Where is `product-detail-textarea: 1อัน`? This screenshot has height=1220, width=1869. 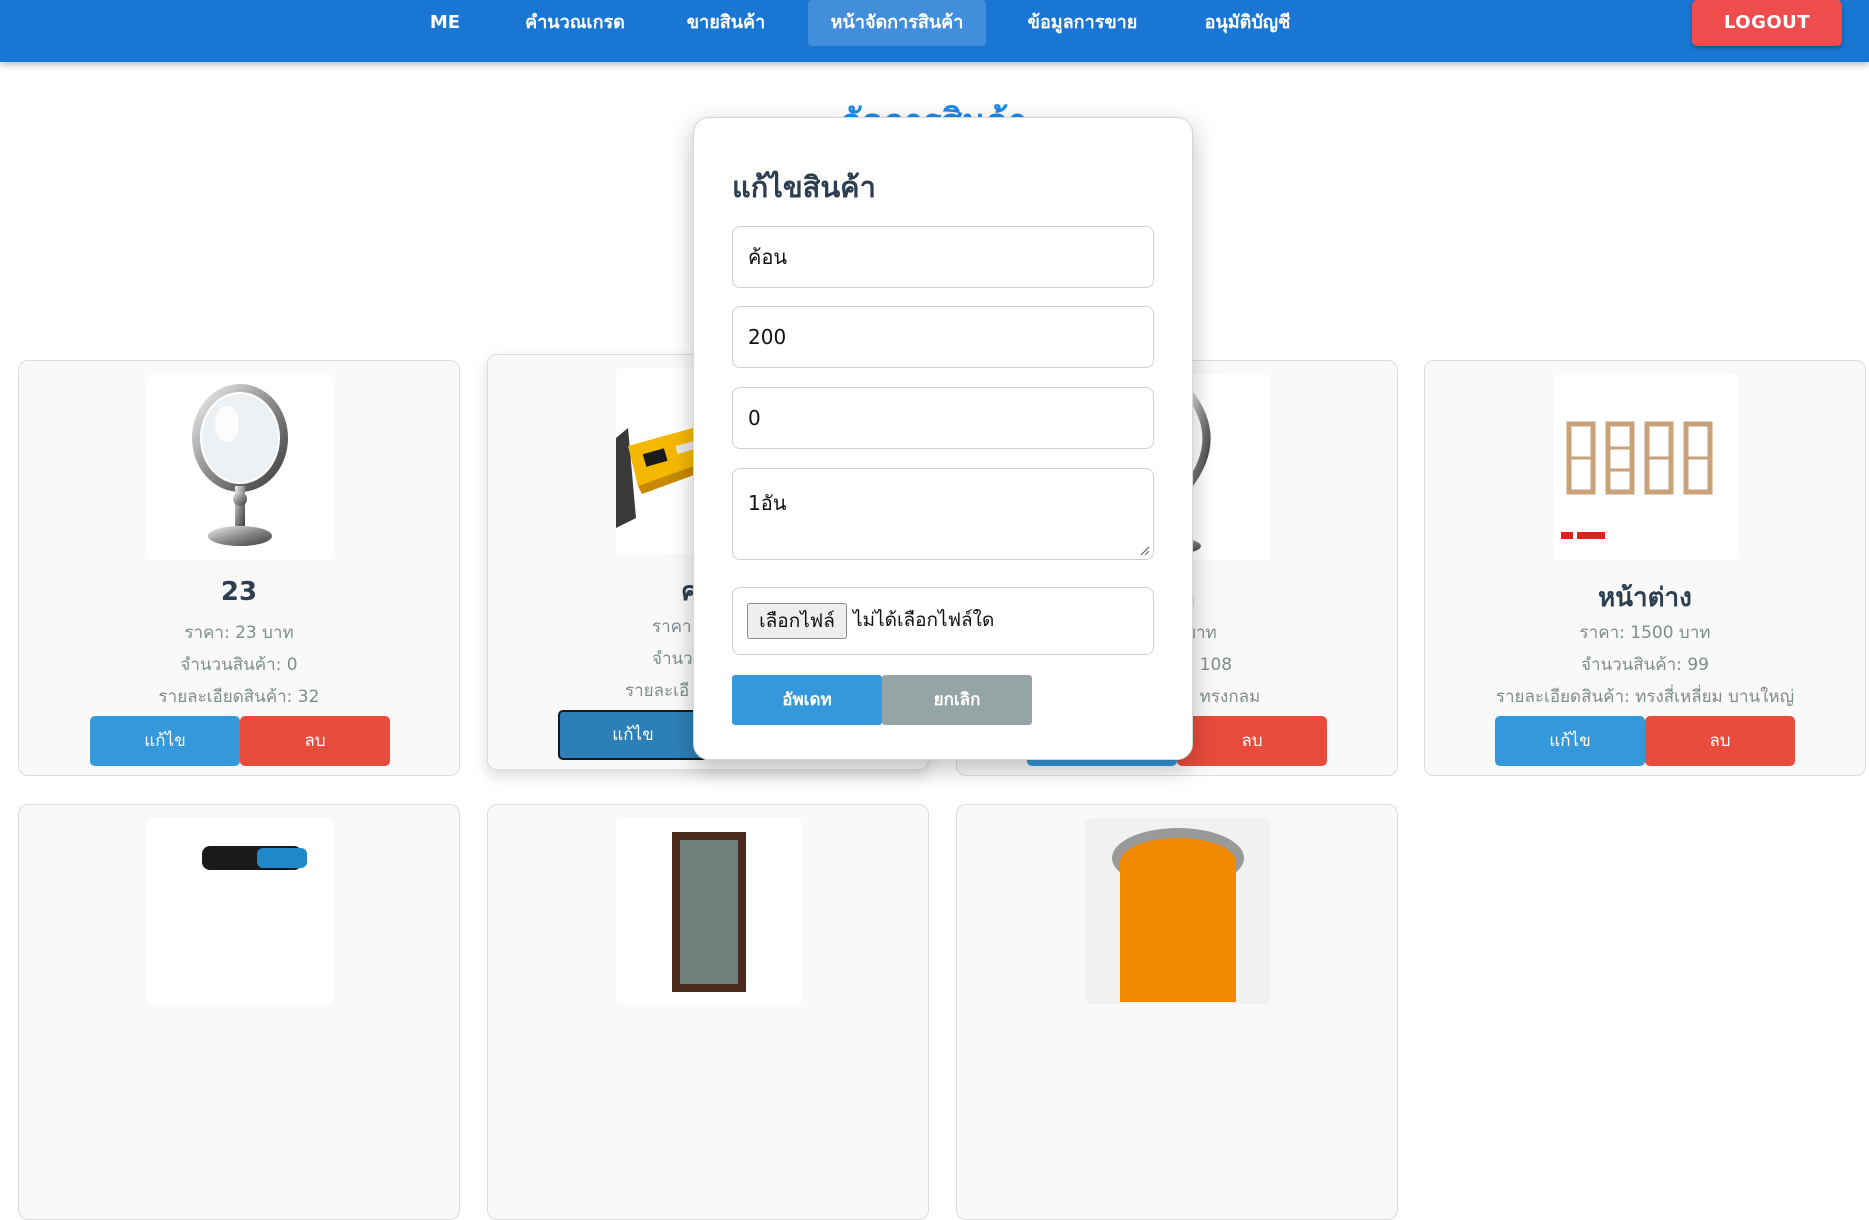 product-detail-textarea: 1อัน is located at coordinates (943, 514).